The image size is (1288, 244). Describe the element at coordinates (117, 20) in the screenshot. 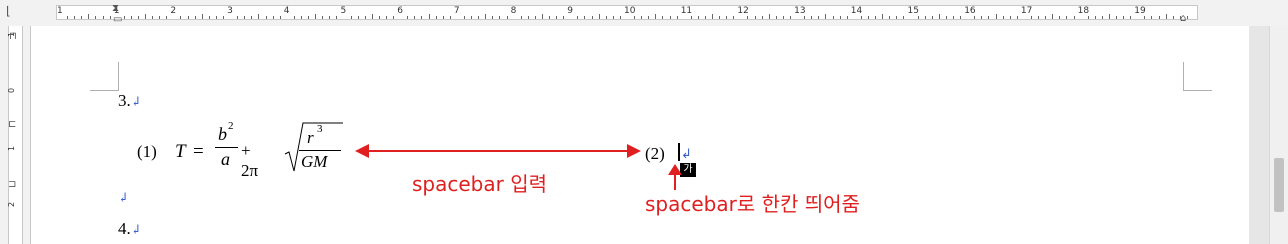

I see `hanging-indent-marker: ▭` at that location.